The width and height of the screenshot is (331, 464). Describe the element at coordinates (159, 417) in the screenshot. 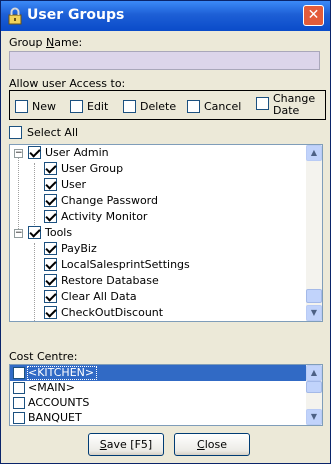

I see `cost-centre-item: BANQUET` at that location.